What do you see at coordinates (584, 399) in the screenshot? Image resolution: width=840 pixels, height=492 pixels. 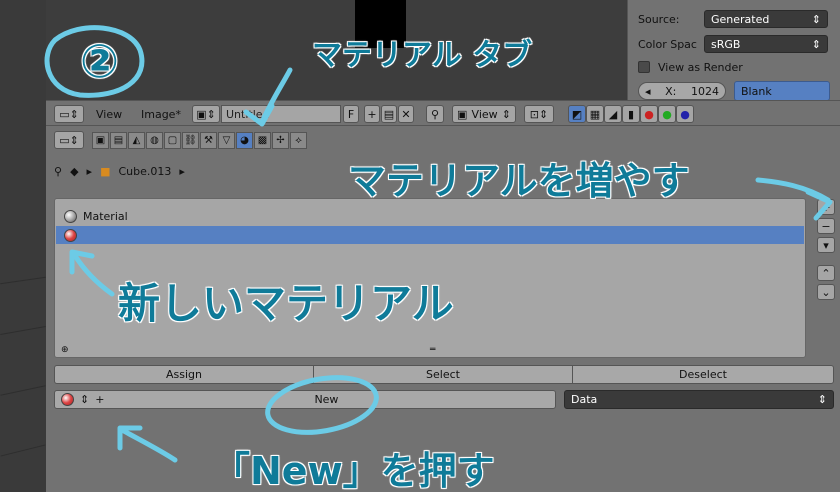 I see `data-label: Data` at bounding box center [584, 399].